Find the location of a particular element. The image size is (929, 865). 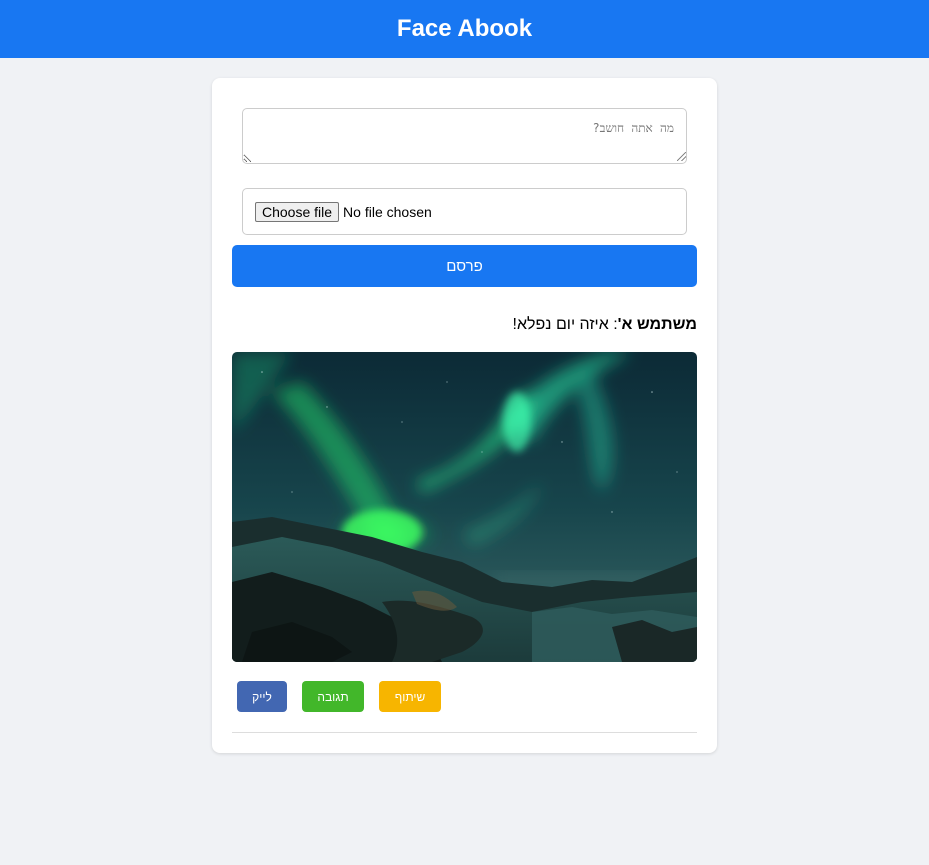

choose-file-button: Choose file is located at coordinates (297, 211).